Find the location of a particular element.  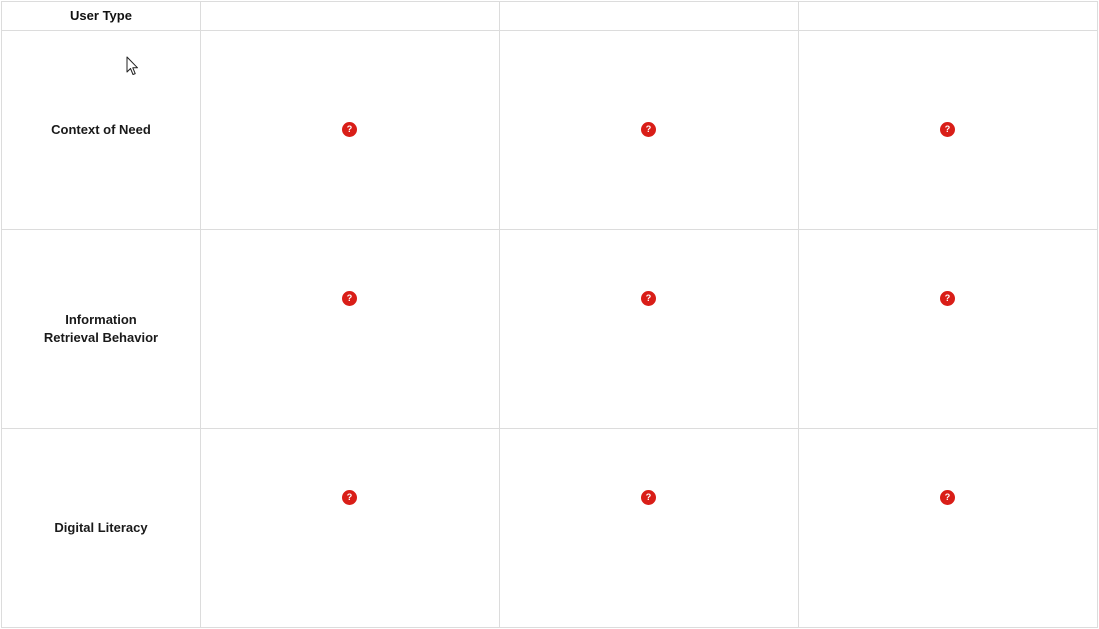

header-user-type: User Type is located at coordinates (101, 16).